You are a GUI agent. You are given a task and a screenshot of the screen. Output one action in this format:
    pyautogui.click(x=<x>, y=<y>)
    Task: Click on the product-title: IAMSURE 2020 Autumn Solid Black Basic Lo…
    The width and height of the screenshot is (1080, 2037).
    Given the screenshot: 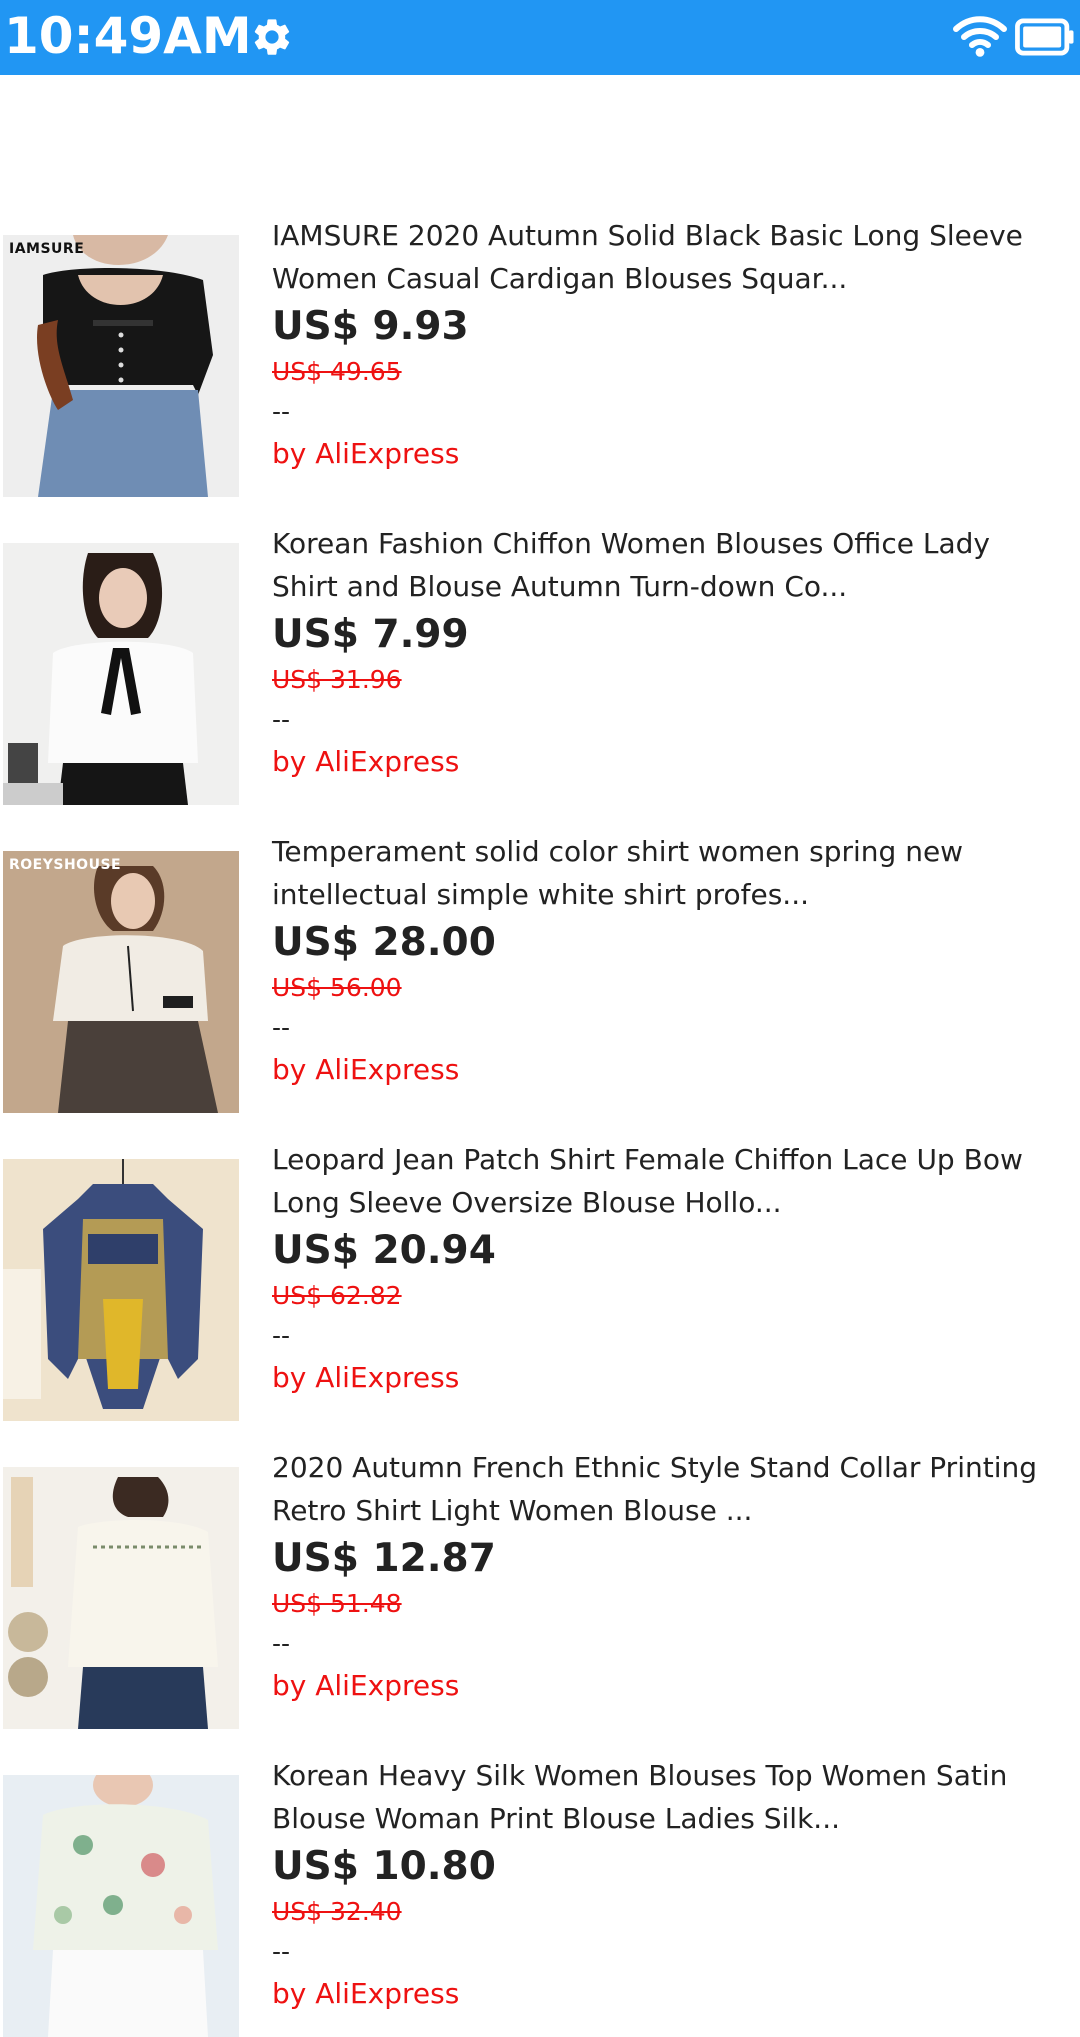 What is the action you would take?
    pyautogui.click(x=672, y=257)
    